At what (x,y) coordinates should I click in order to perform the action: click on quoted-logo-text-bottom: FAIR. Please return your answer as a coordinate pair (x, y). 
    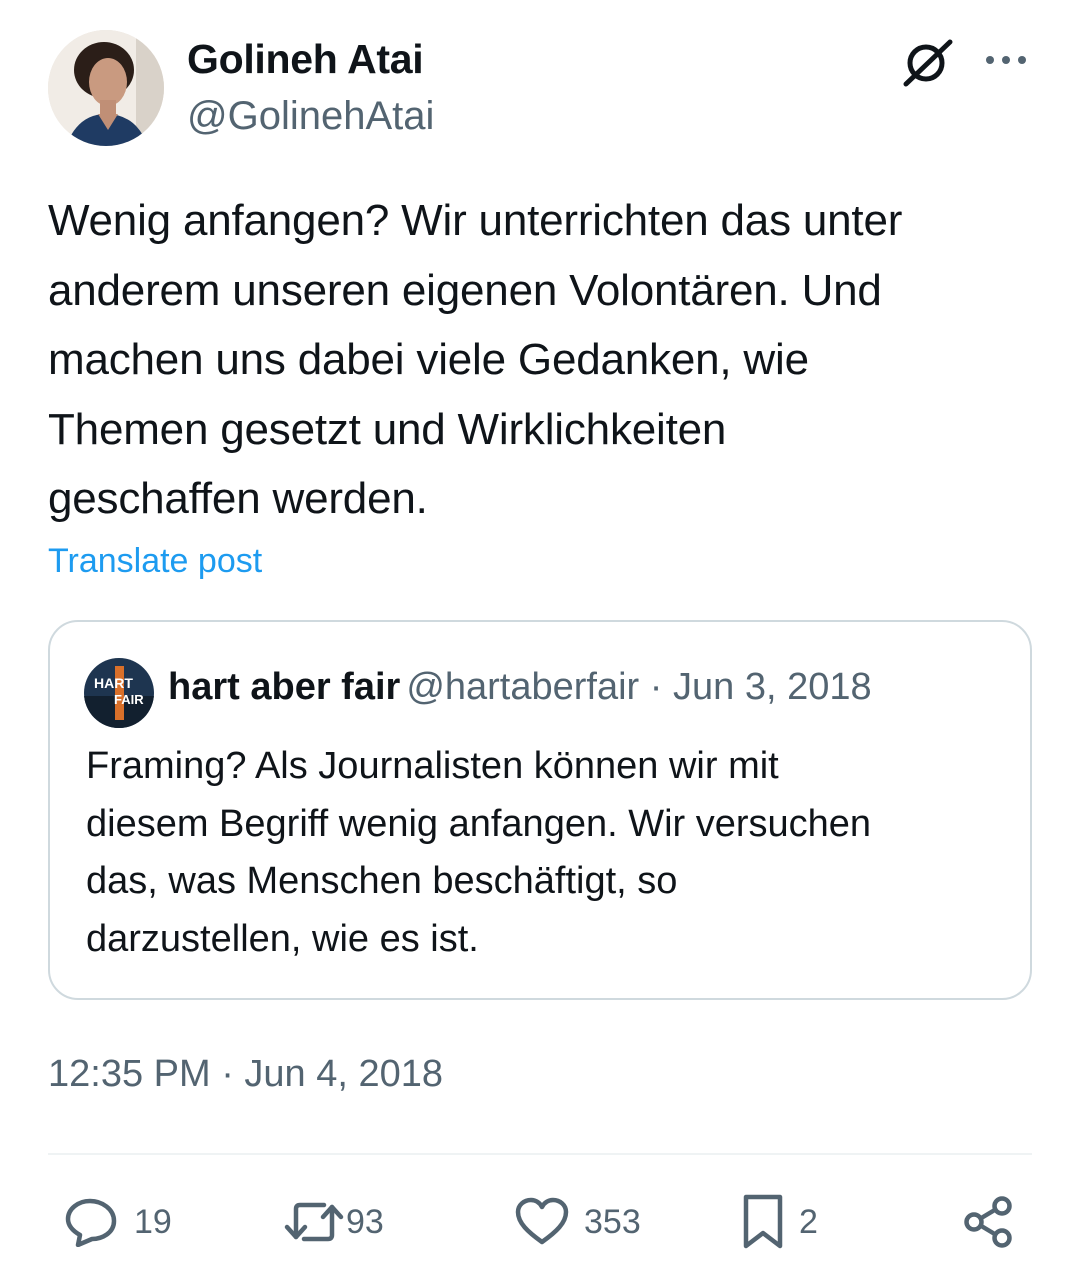
    Looking at the image, I should click on (129, 699).